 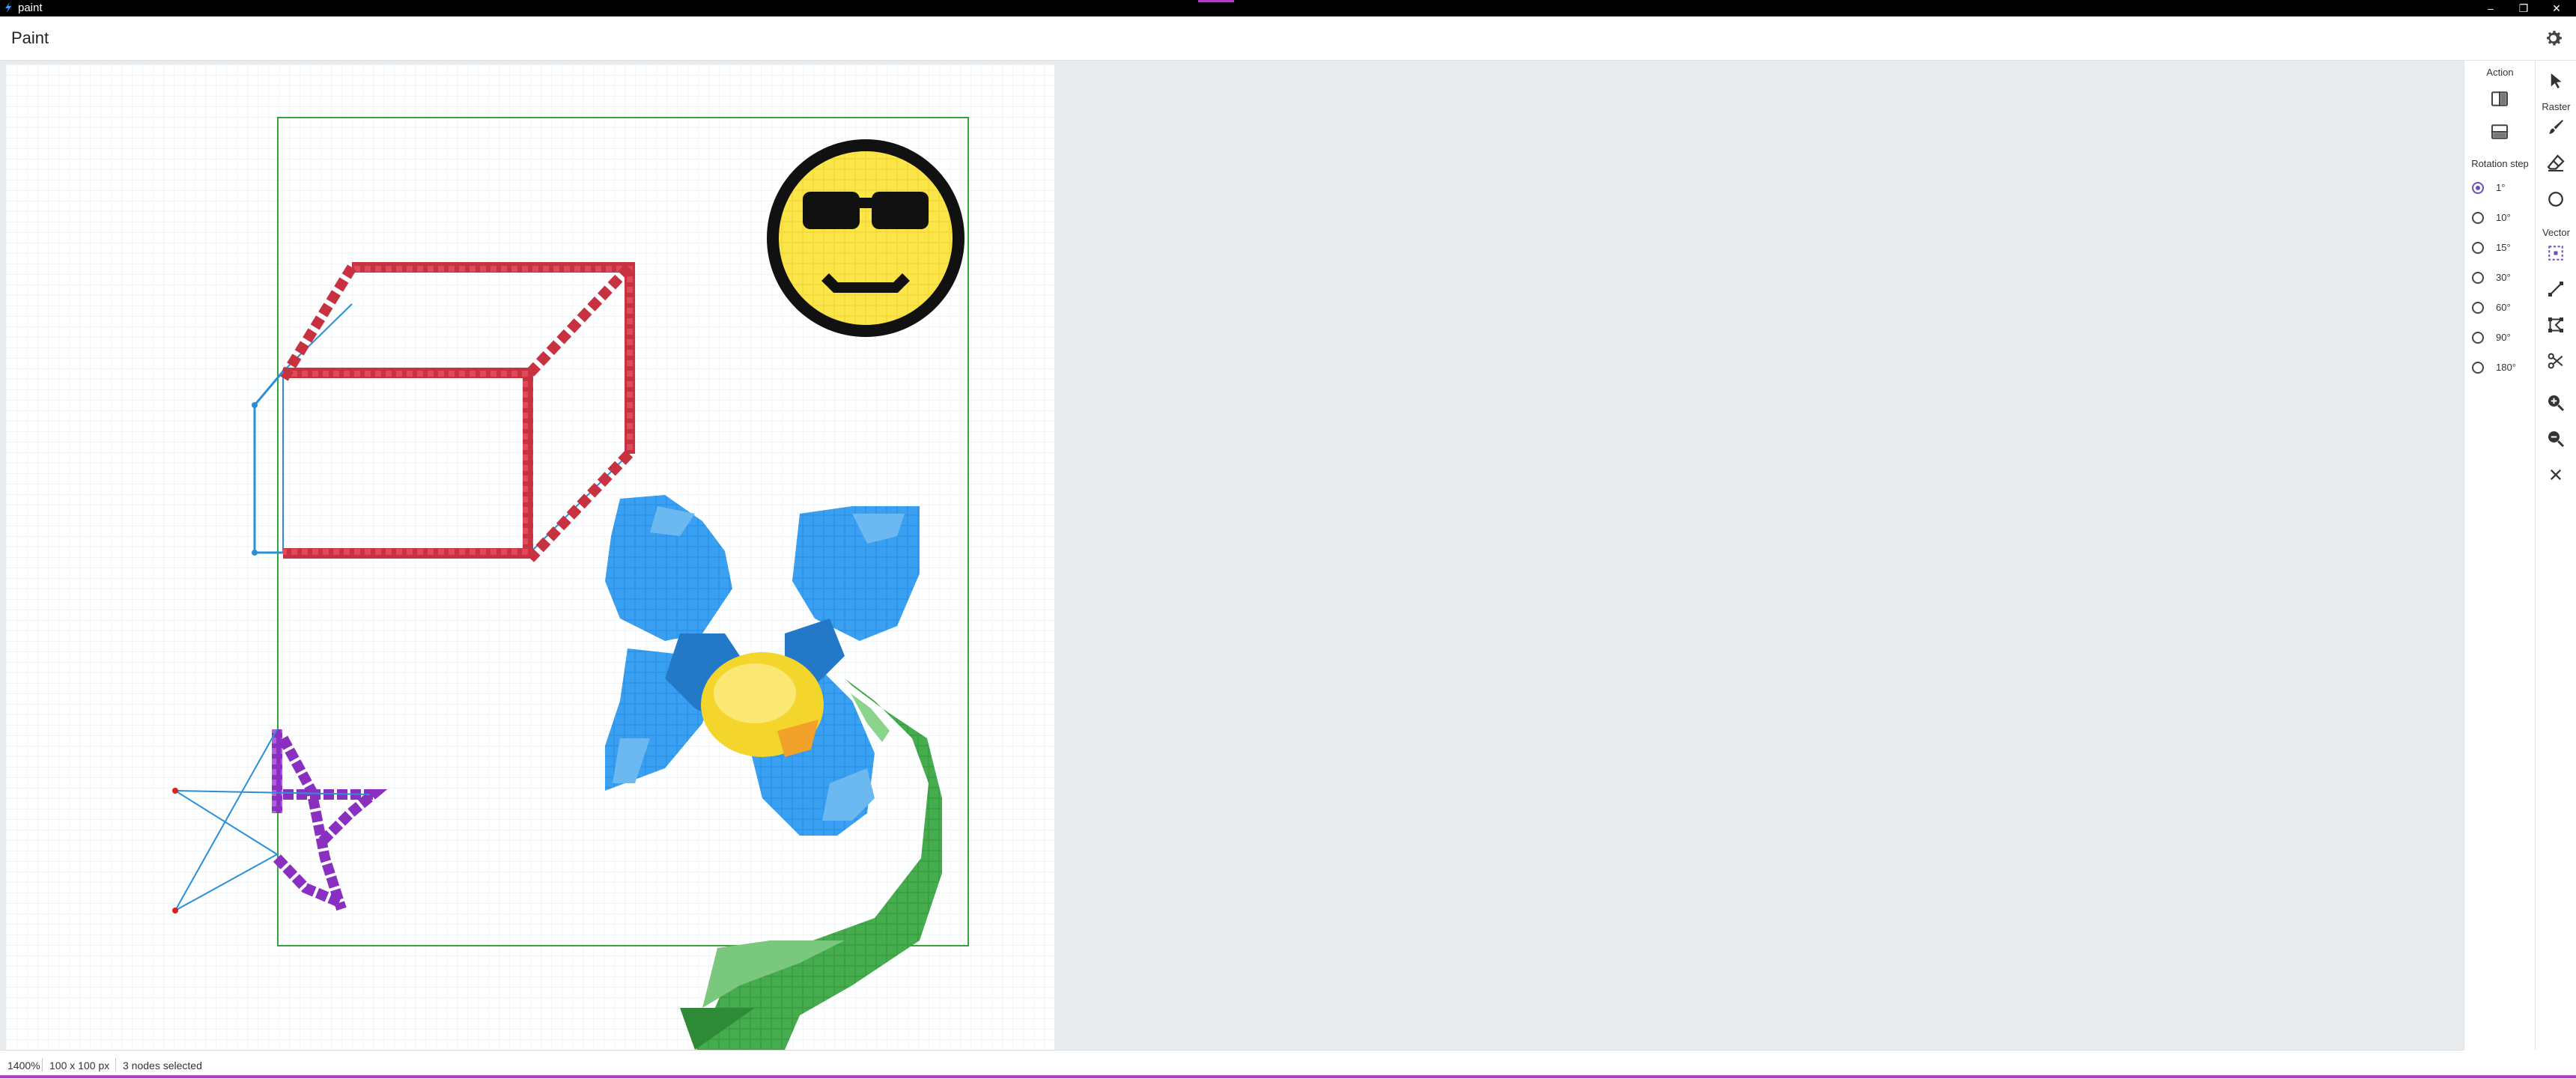 I want to click on rotation-option-label: 60°, so click(x=2503, y=307).